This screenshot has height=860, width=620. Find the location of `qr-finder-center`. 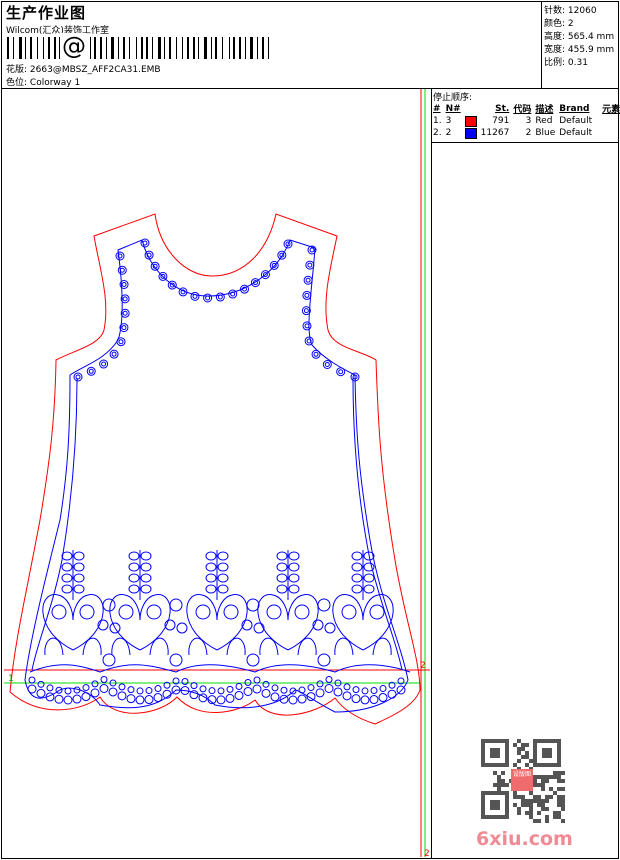

qr-finder-center is located at coordinates (495, 805).